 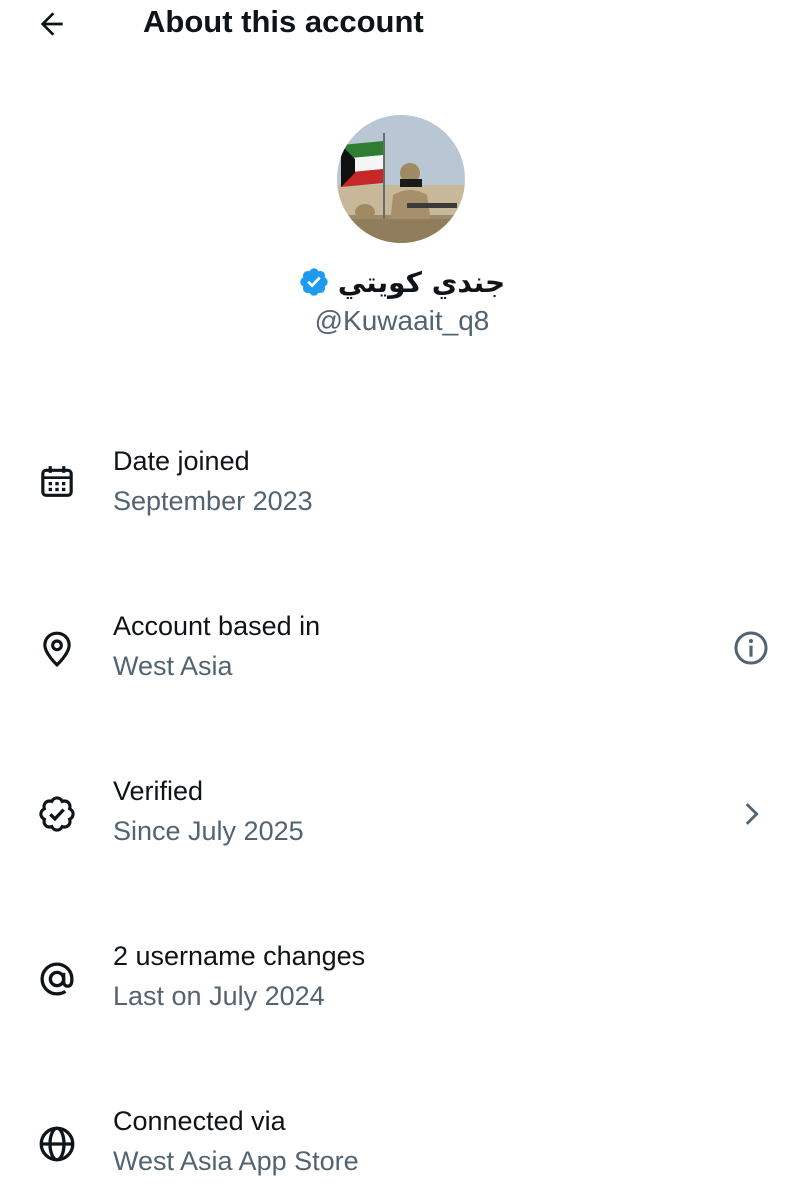 What do you see at coordinates (173, 666) in the screenshot?
I see `row-value: West Asia` at bounding box center [173, 666].